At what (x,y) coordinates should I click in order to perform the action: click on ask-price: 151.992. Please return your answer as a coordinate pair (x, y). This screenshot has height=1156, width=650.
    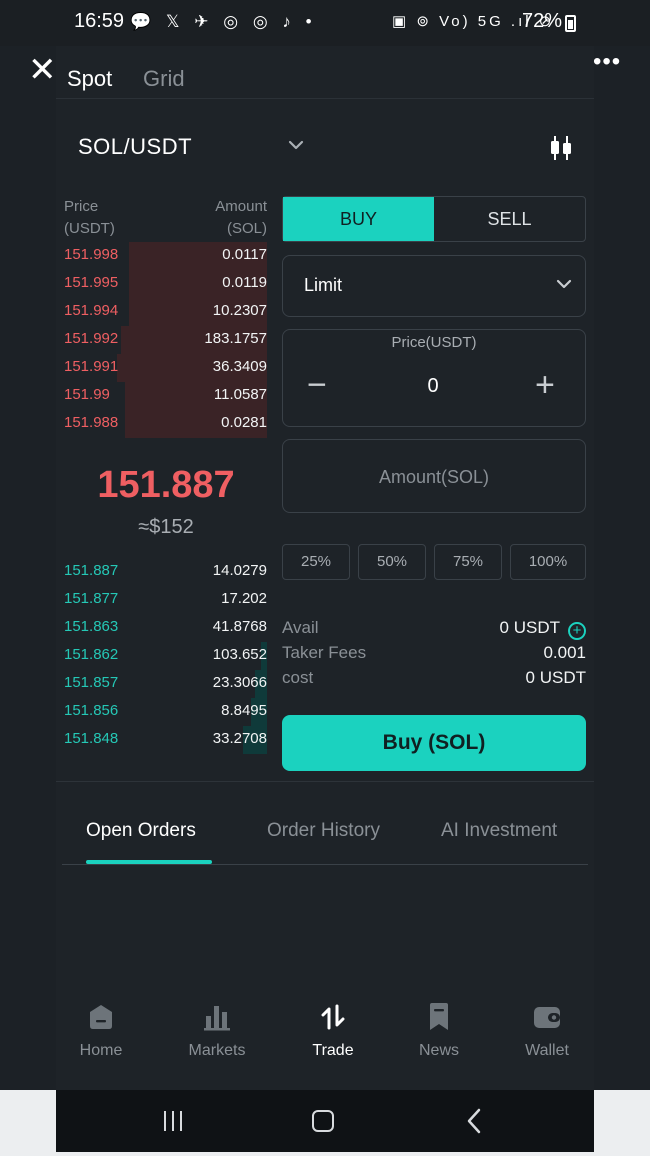
    Looking at the image, I should click on (91, 338).